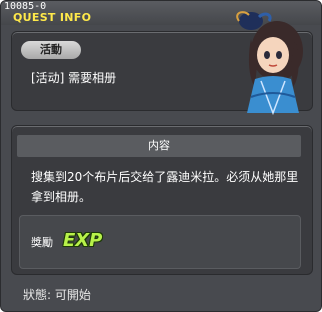 This screenshot has width=322, height=312. I want to click on window-title: QUEST INFO, so click(52, 17).